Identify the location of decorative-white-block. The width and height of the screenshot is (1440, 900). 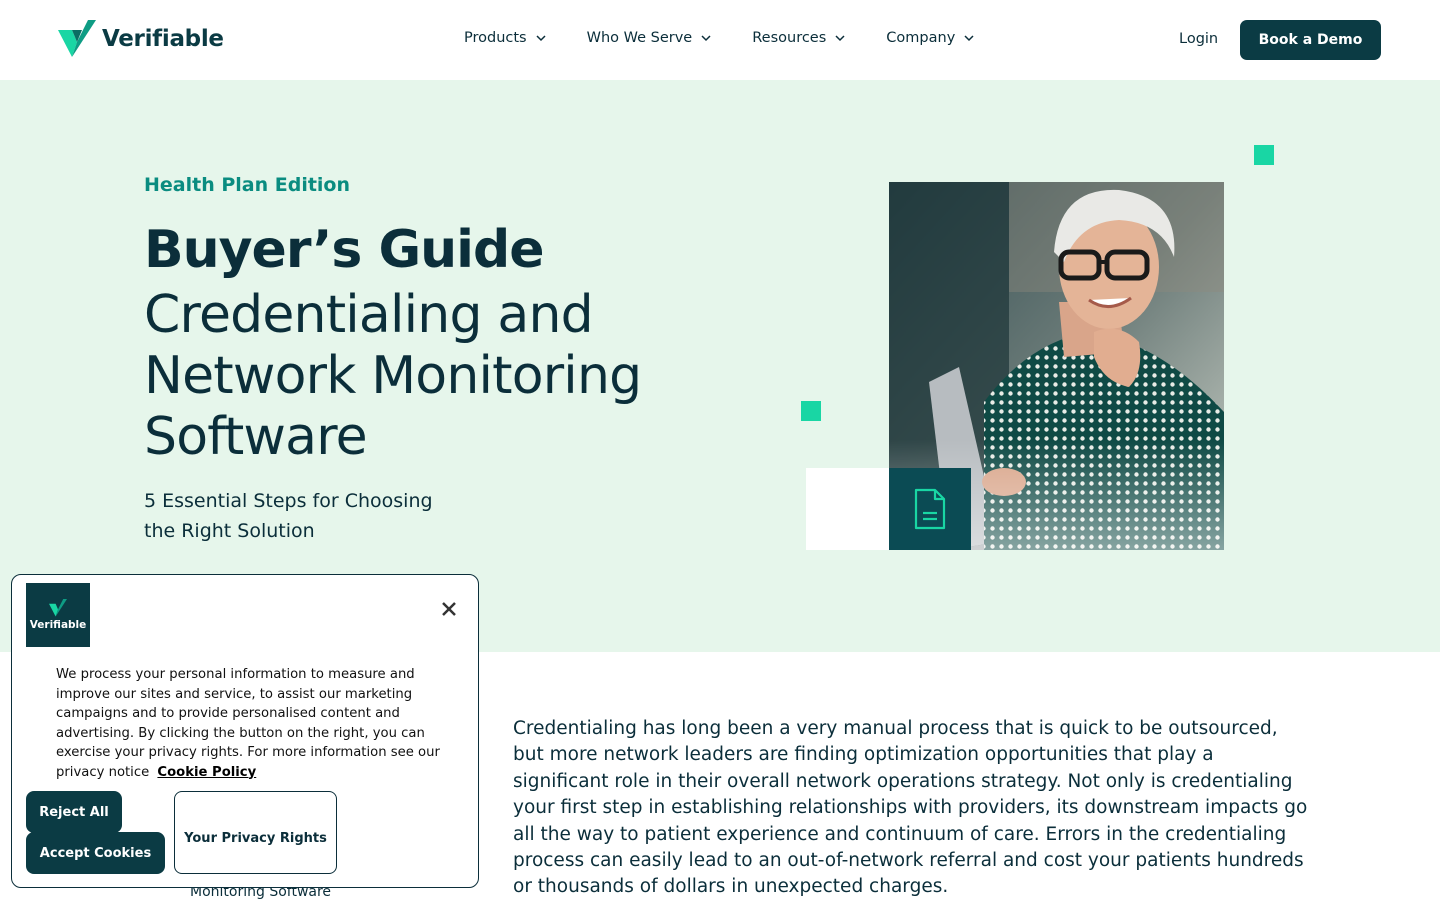
(847, 509).